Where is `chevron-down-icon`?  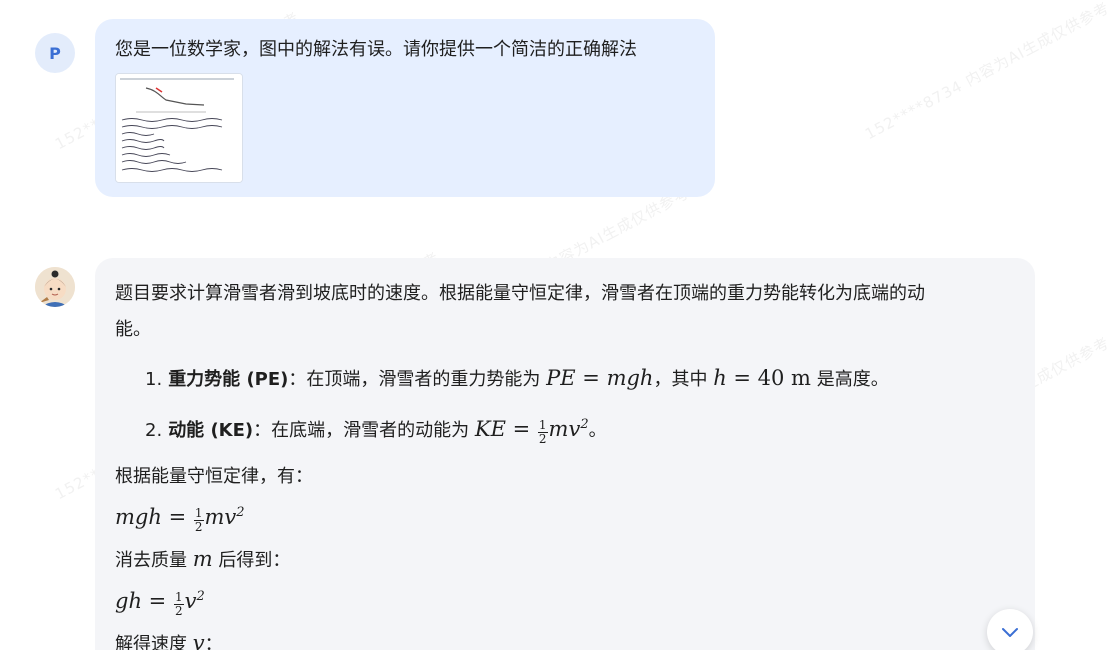 chevron-down-icon is located at coordinates (1010, 632).